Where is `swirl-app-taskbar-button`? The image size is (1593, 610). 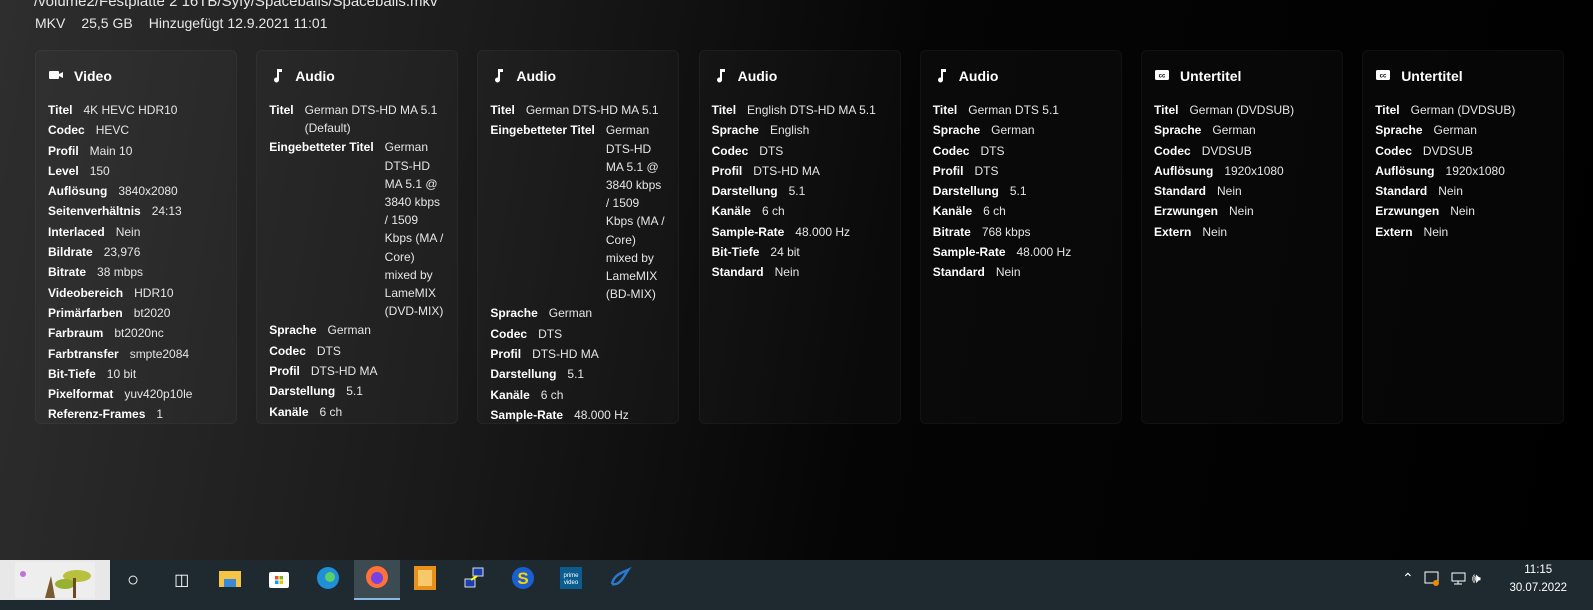
swirl-app-taskbar-button is located at coordinates (620, 580).